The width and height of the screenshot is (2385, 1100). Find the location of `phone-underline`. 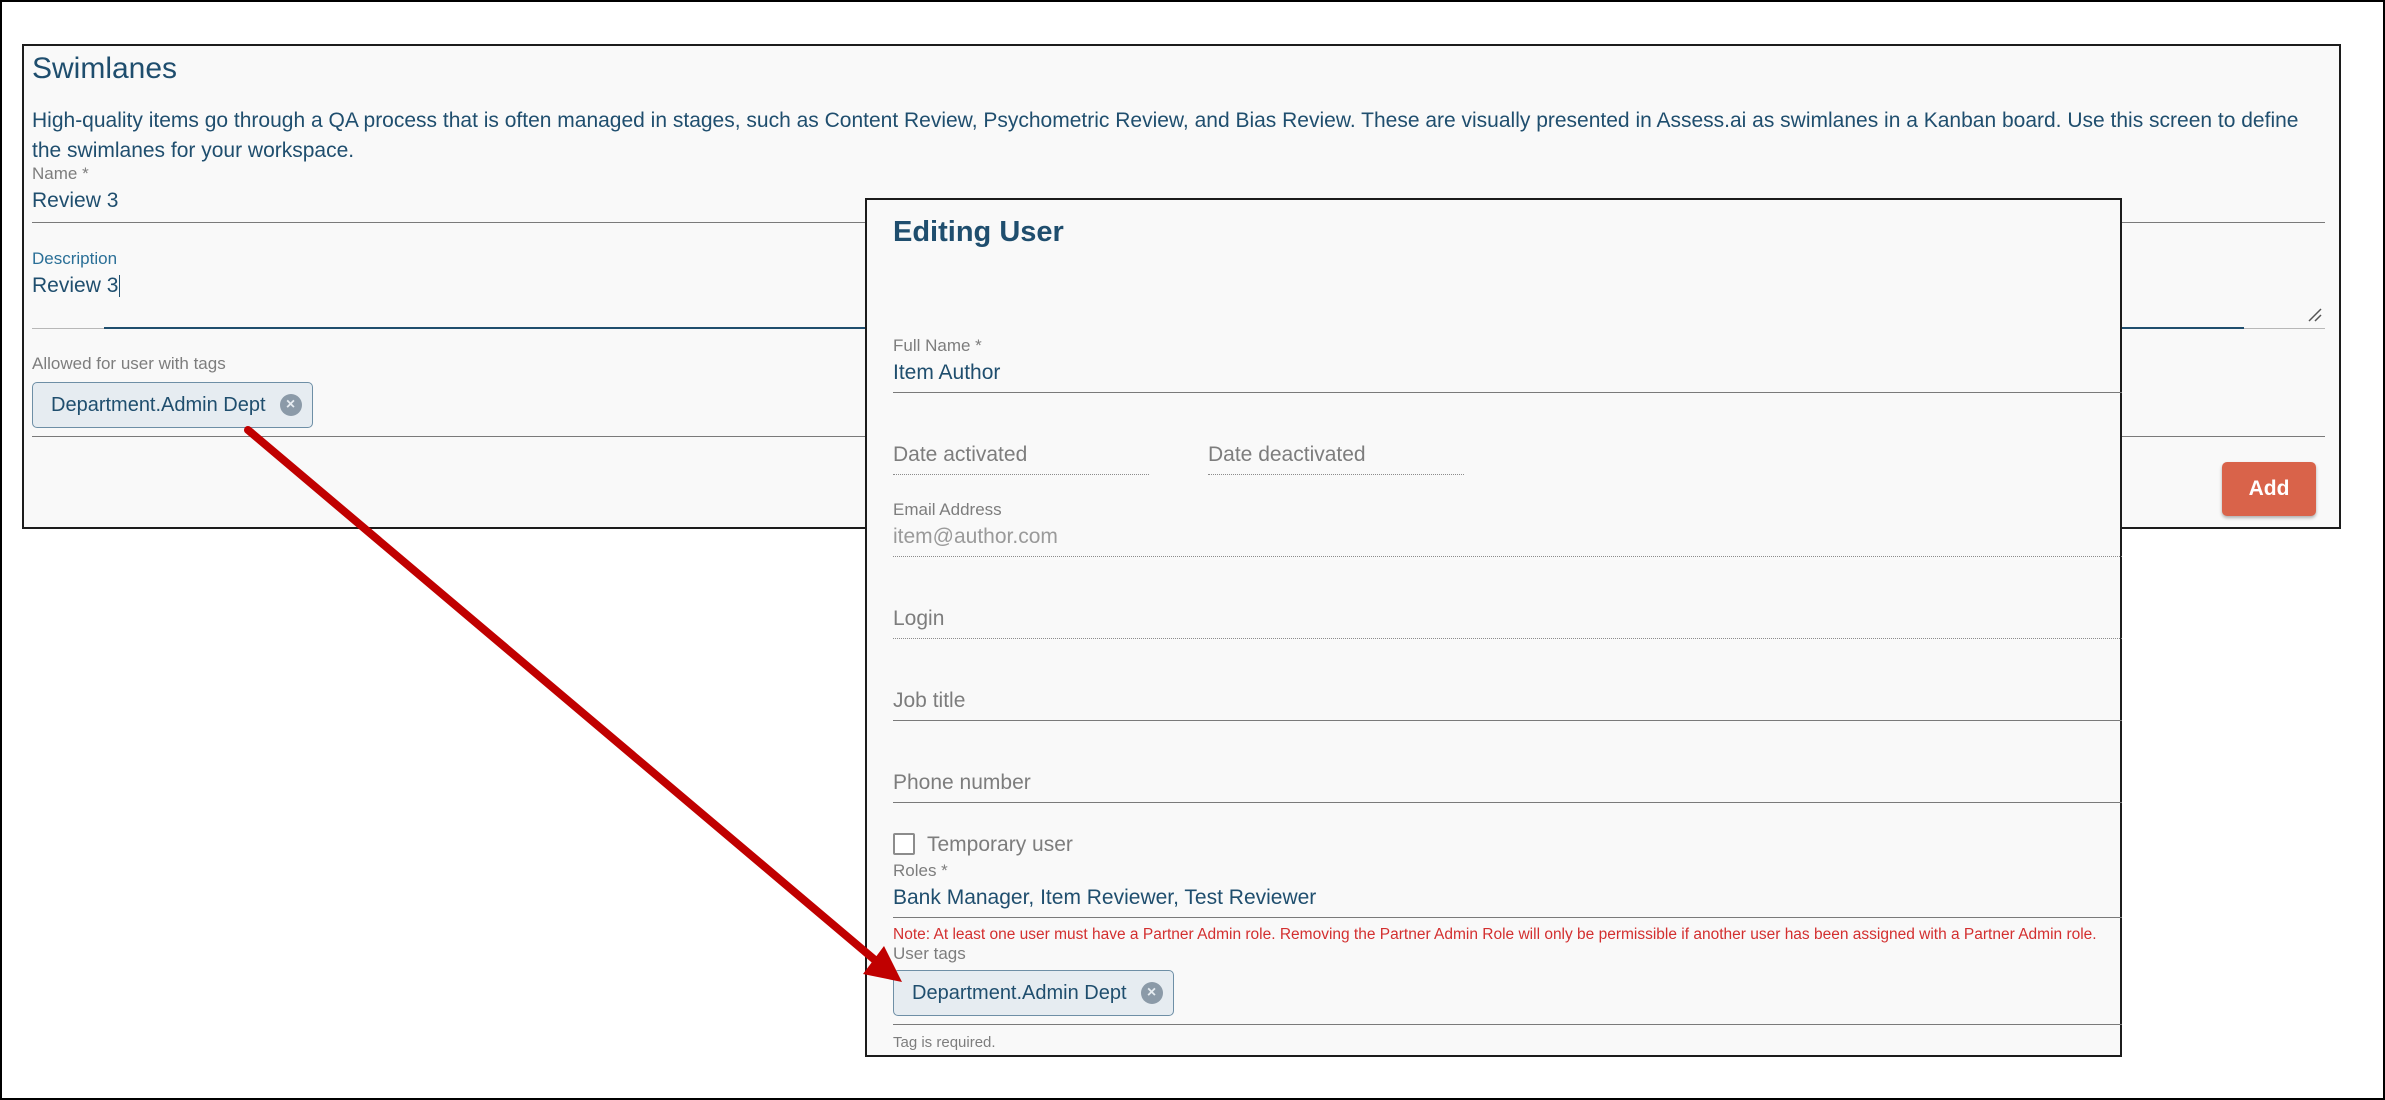

phone-underline is located at coordinates (1507, 802).